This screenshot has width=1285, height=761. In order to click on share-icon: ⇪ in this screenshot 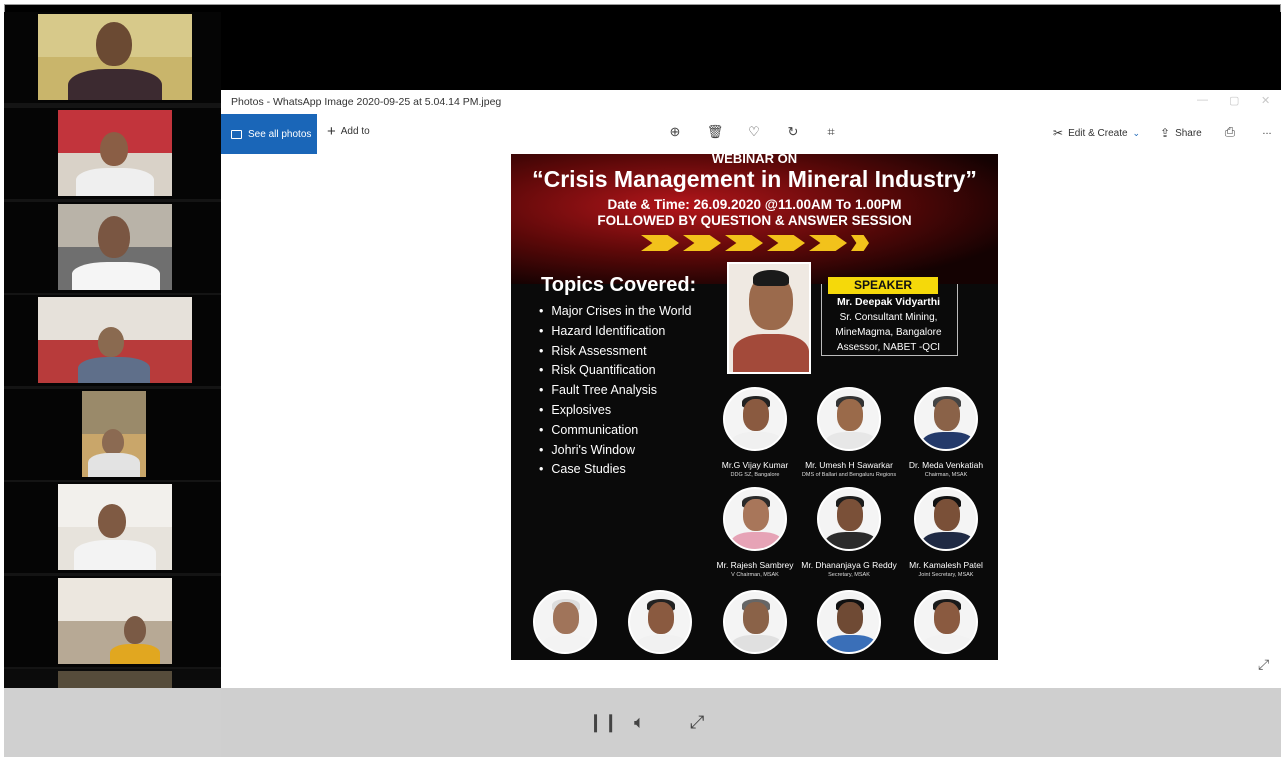, I will do `click(1165, 133)`.